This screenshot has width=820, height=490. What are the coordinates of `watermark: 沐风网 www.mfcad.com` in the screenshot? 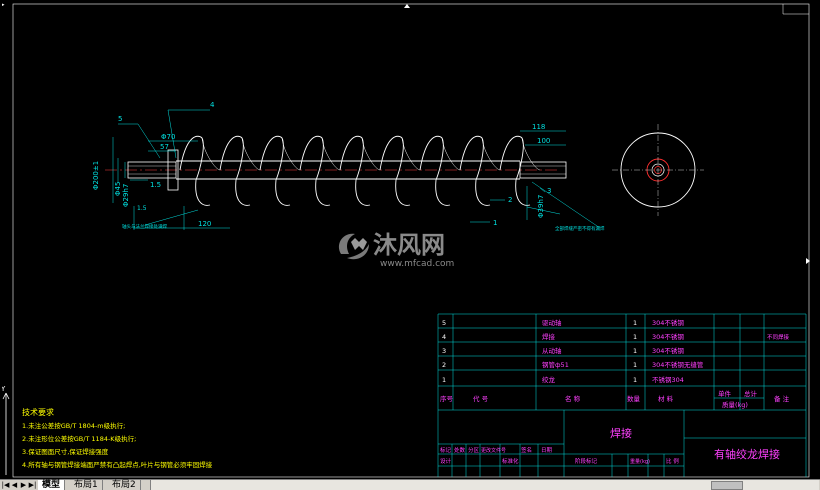 It's located at (396, 250).